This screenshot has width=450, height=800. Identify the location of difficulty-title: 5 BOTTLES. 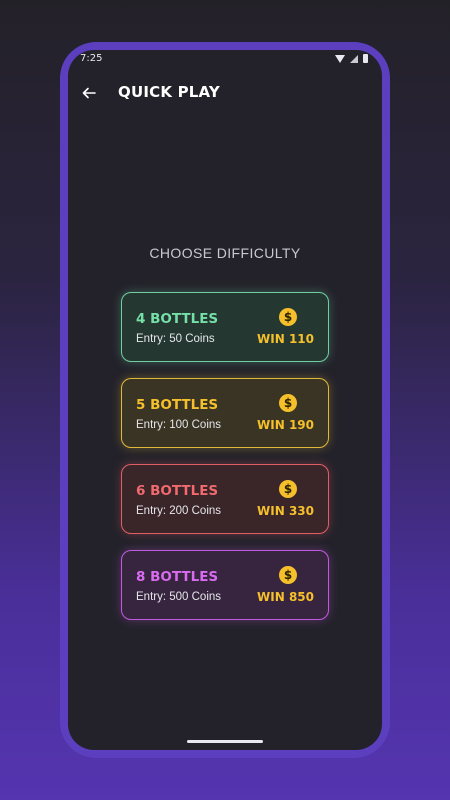
(177, 405).